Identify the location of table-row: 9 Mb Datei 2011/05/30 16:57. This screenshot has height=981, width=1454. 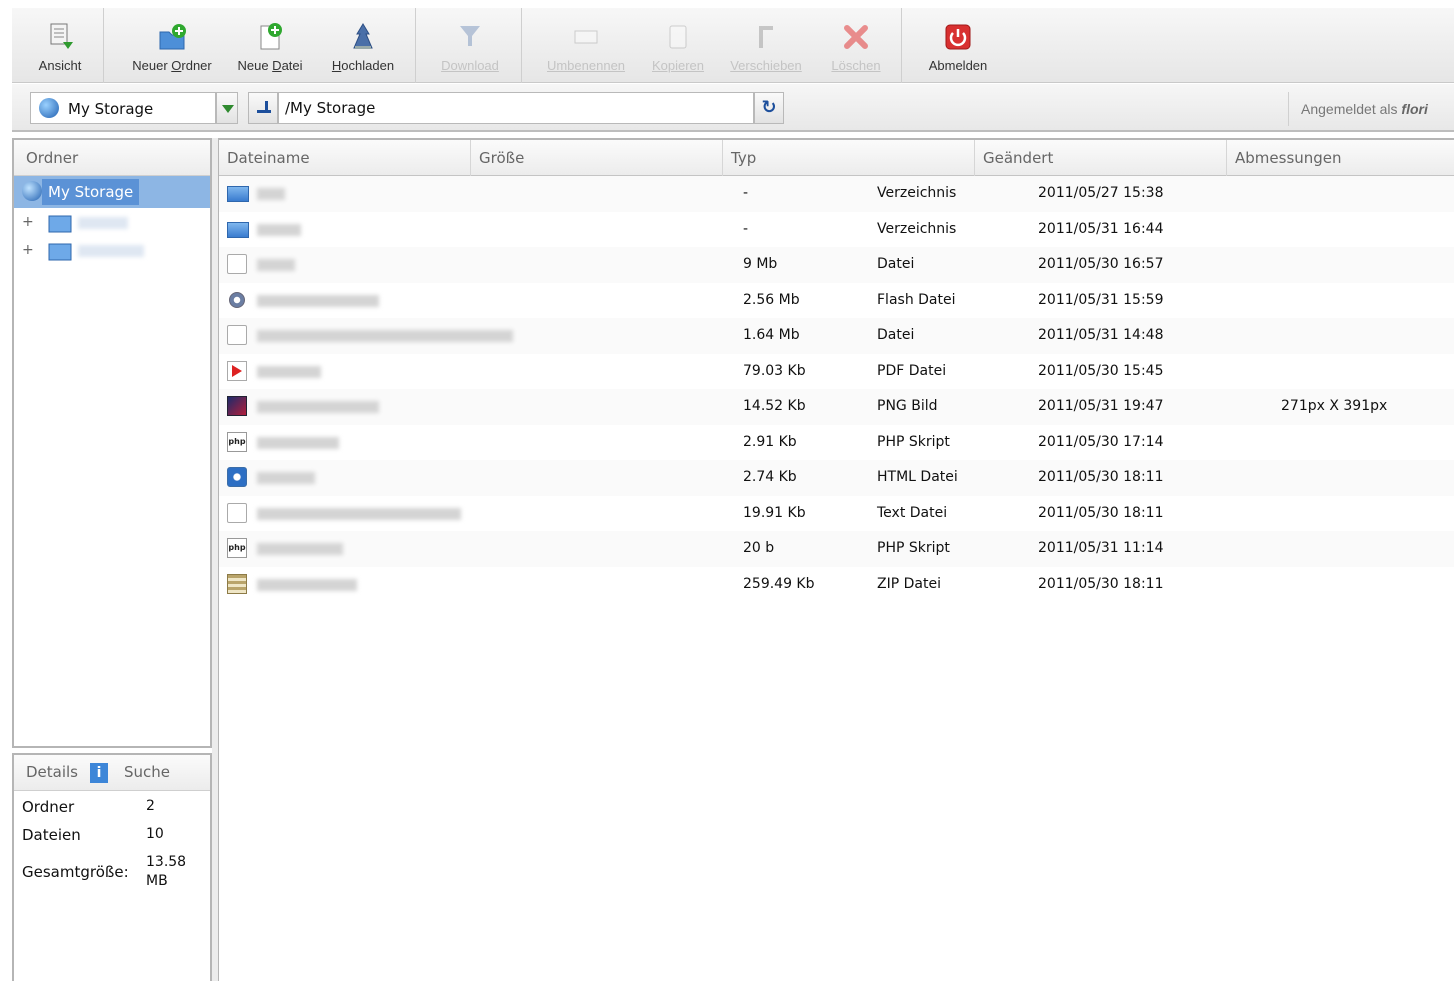
(836, 265).